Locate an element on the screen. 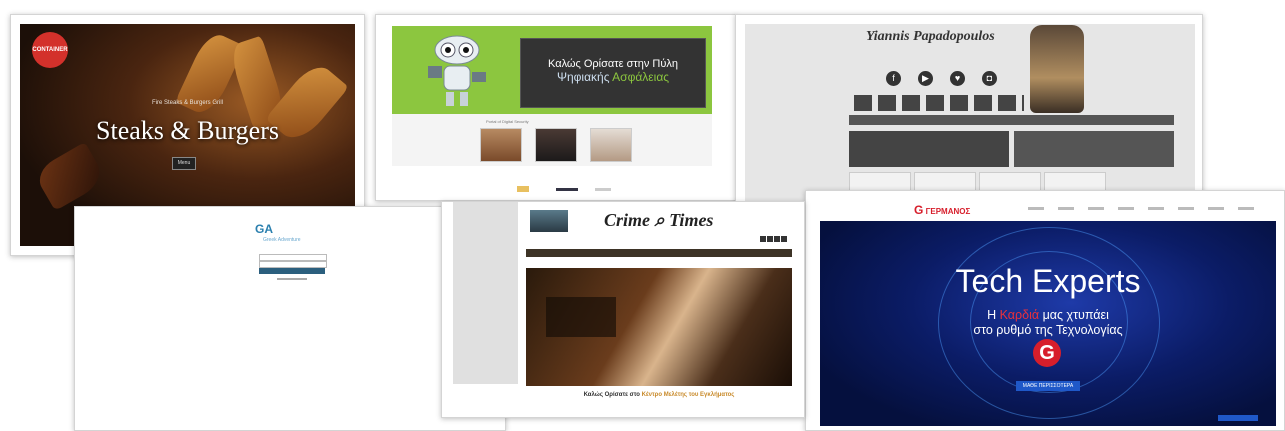 Image resolution: width=1285 pixels, height=431 pixels. side-gutter is located at coordinates (485, 293).